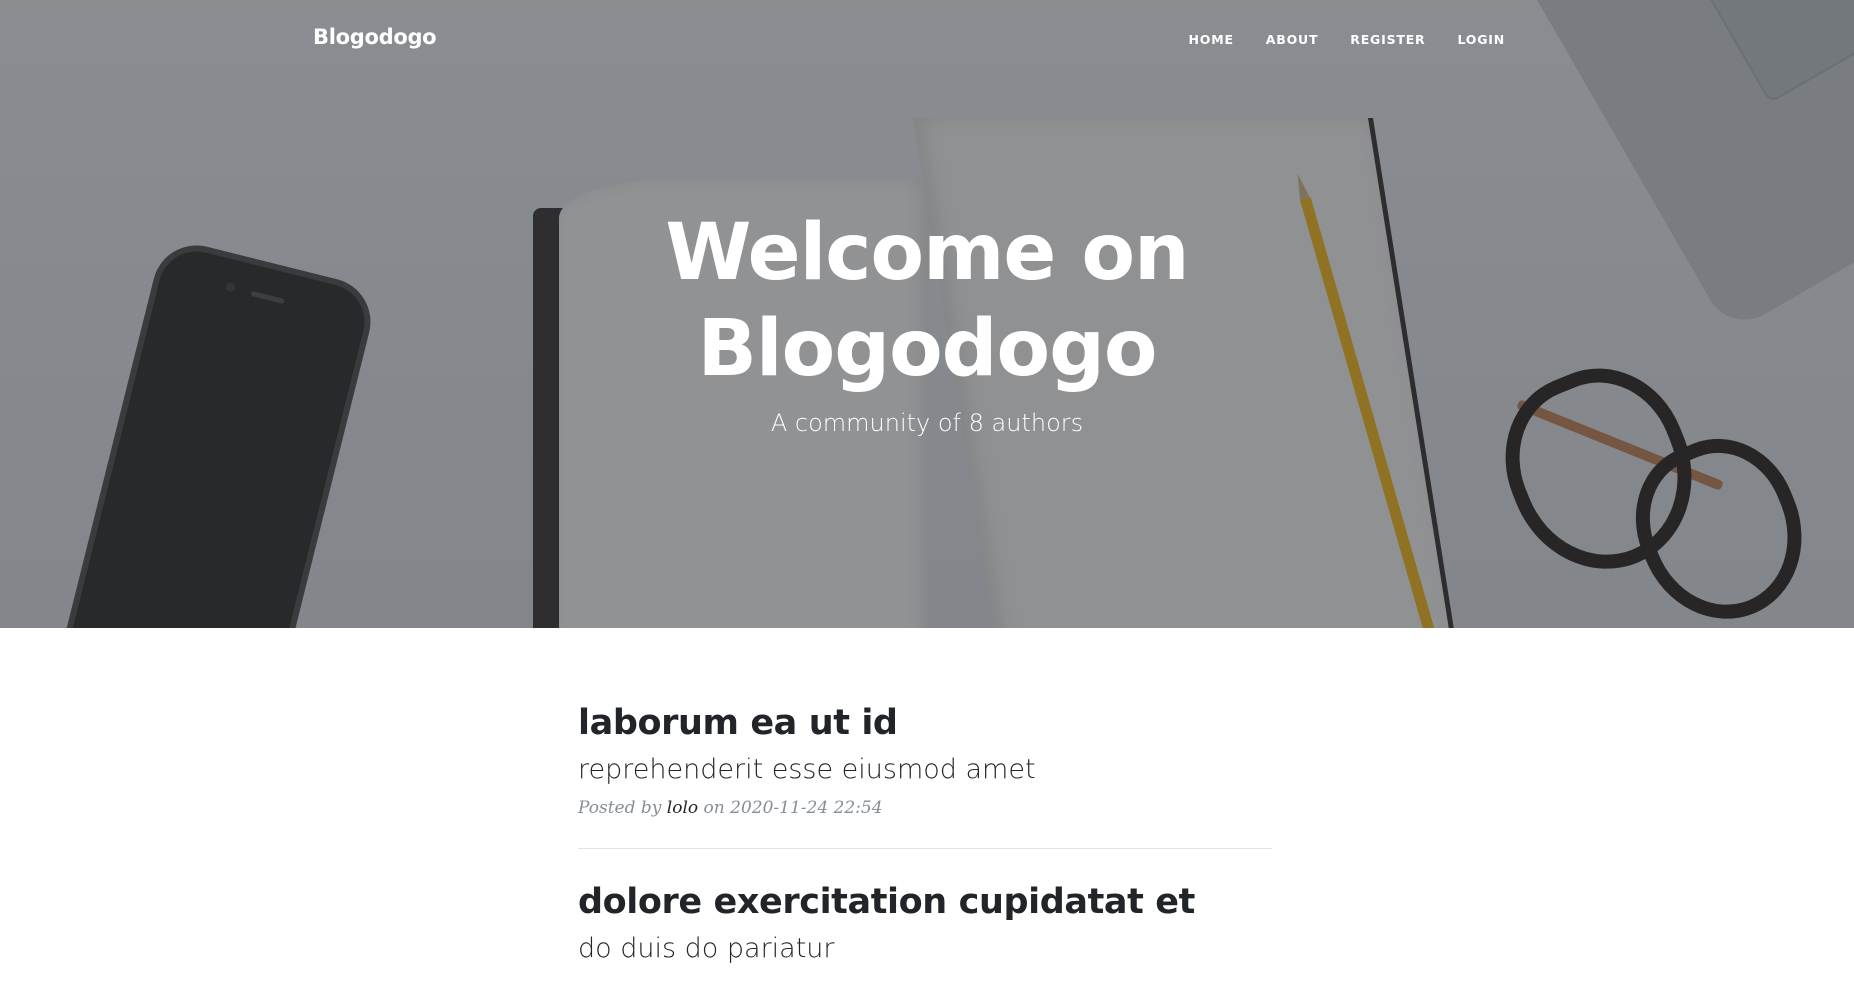  Describe the element at coordinates (1211, 39) in the screenshot. I see `nav-home-link: HOME` at that location.